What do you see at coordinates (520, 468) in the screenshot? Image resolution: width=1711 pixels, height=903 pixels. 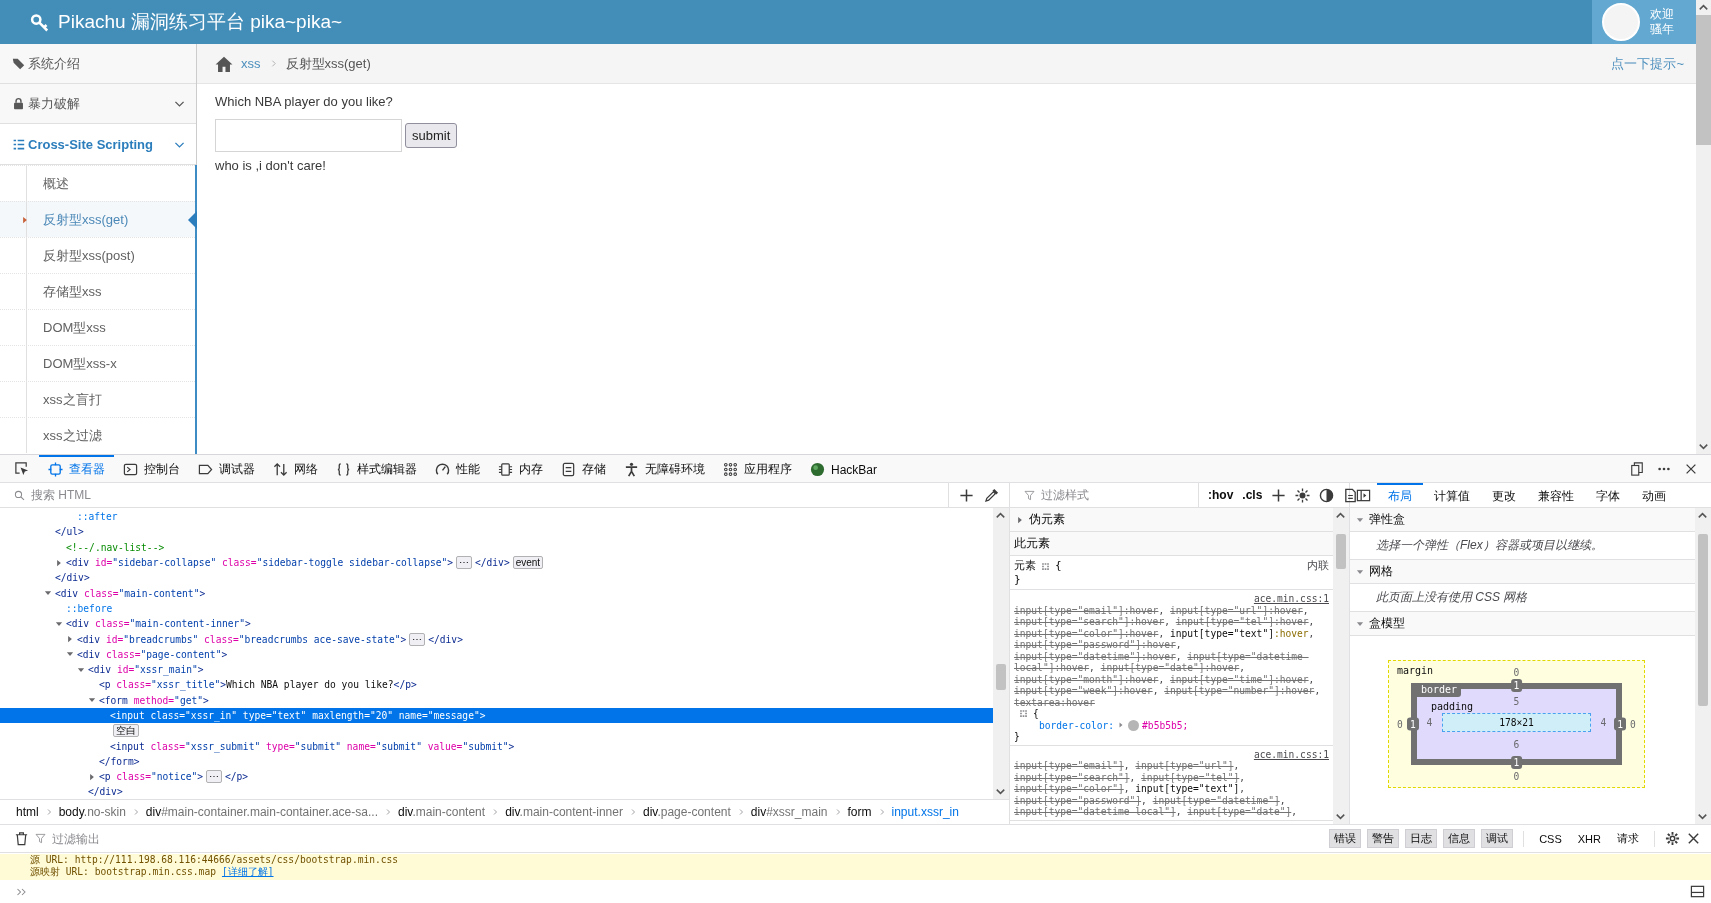 I see `devtools-tab: 内存` at bounding box center [520, 468].